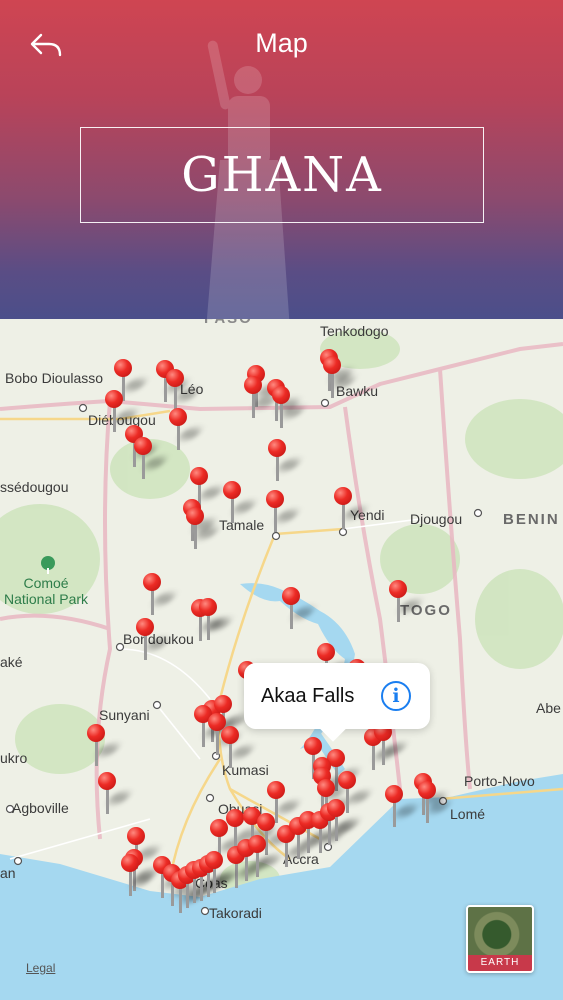 Image resolution: width=563 pixels, height=1000 pixels. What do you see at coordinates (40, 968) in the screenshot?
I see `legal-link: Legal` at bounding box center [40, 968].